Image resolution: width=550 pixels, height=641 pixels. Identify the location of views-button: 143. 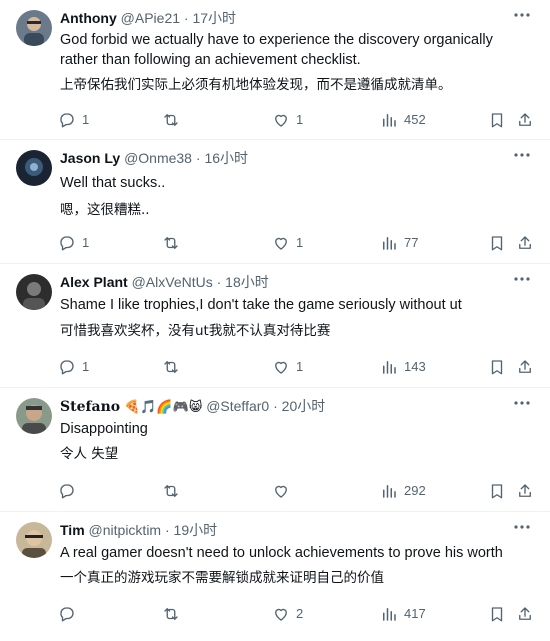
(403, 367).